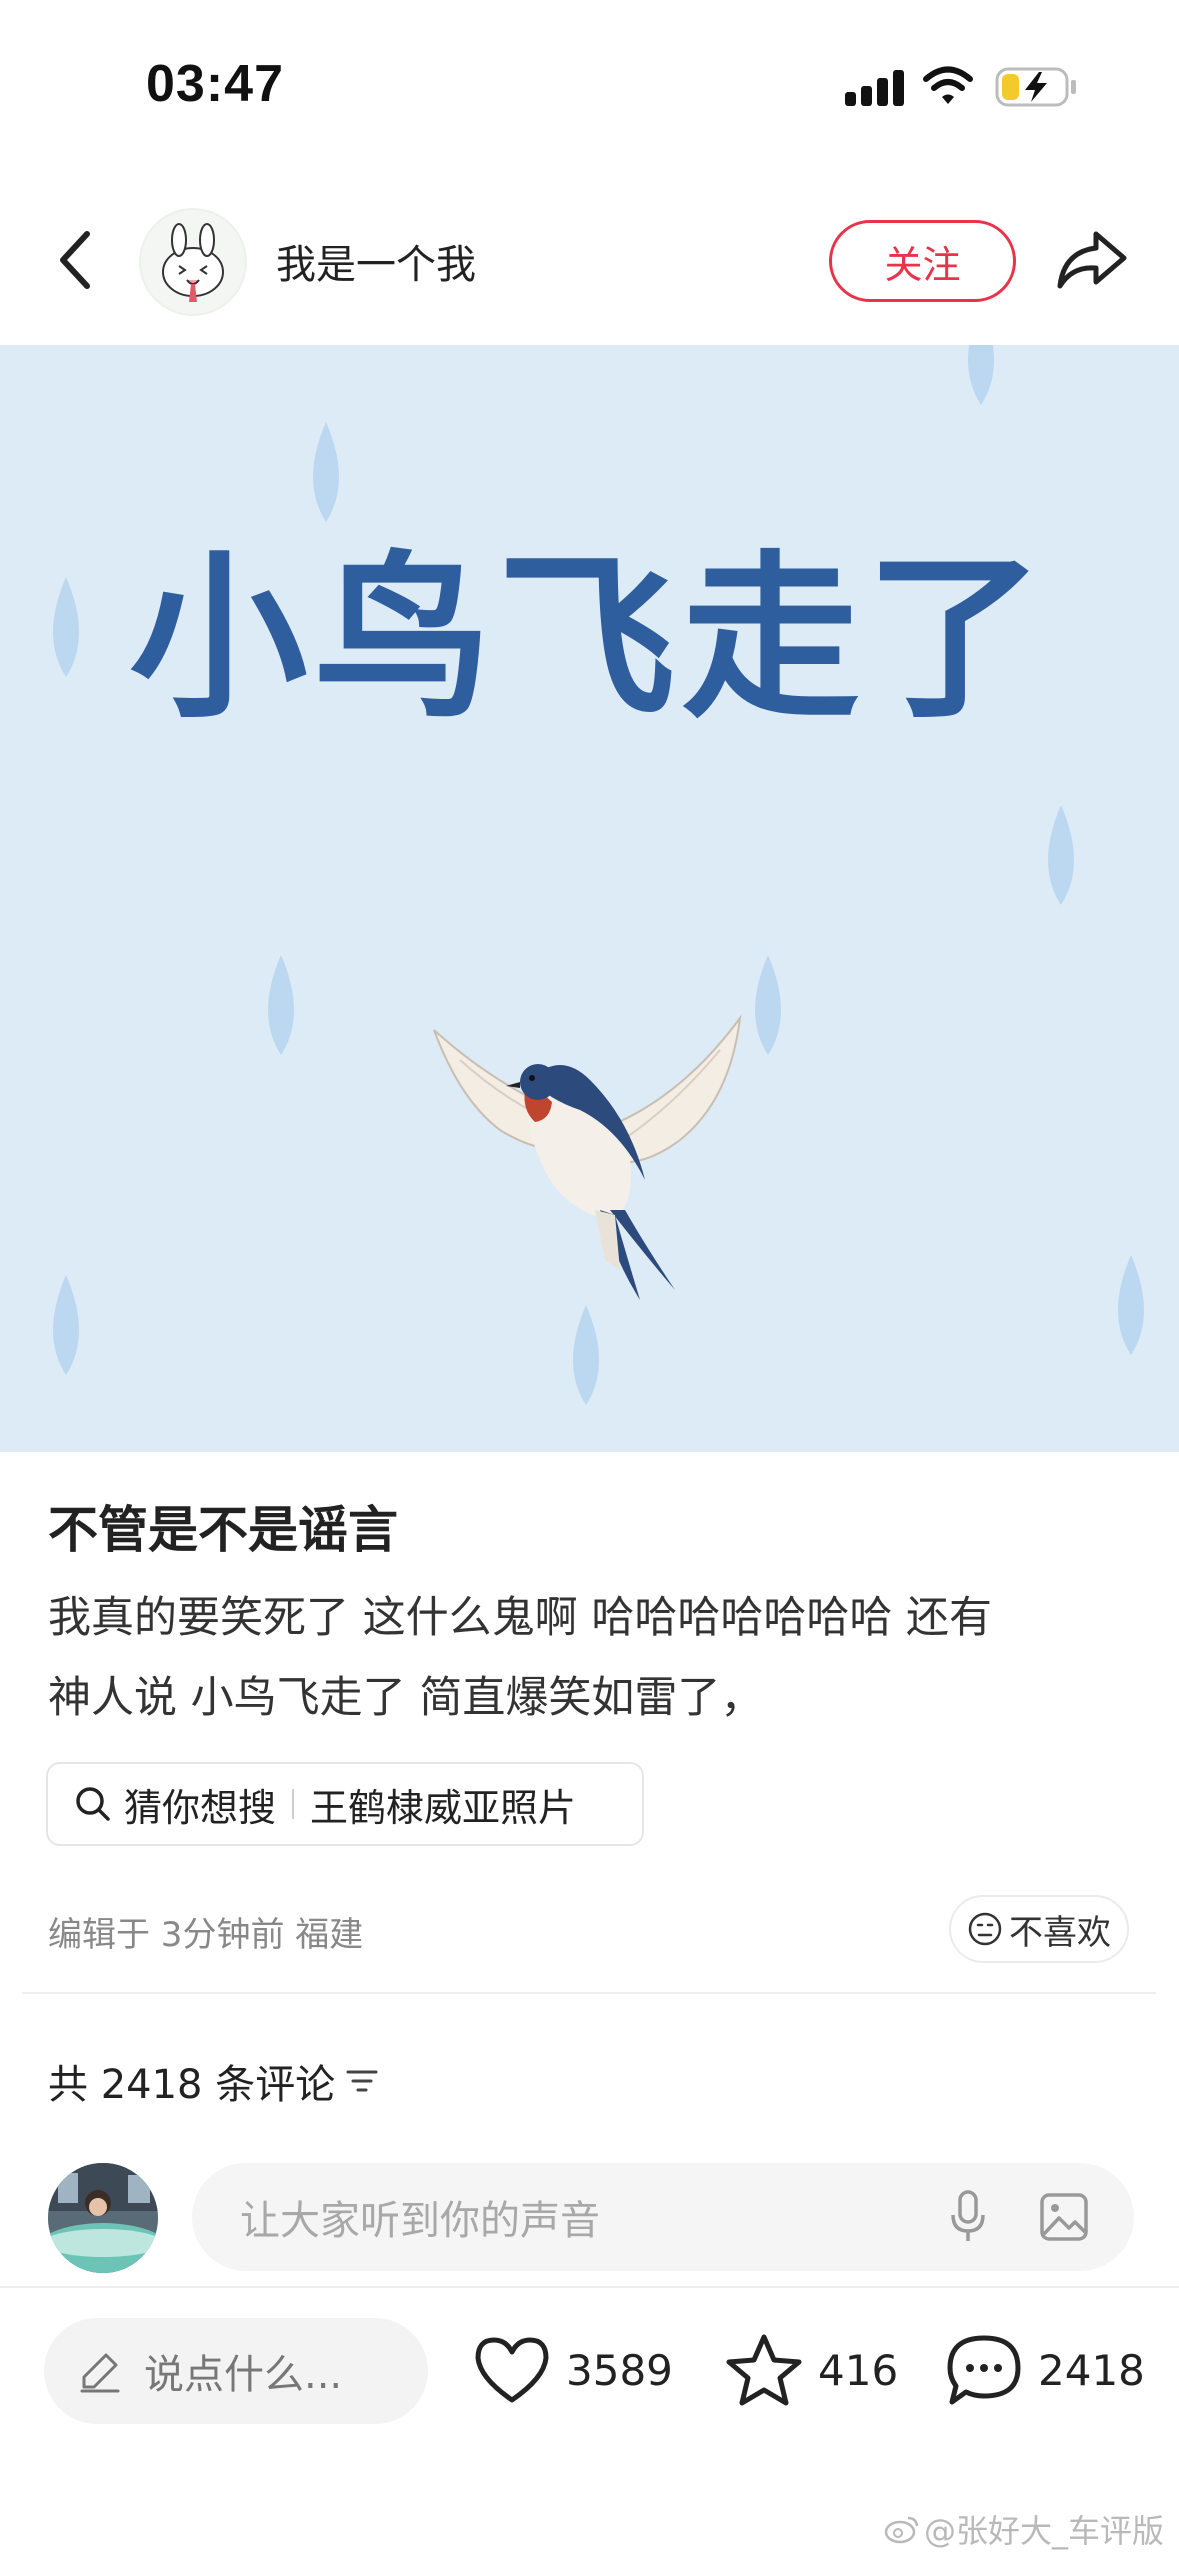 The image size is (1179, 2556). What do you see at coordinates (1044, 2531) in the screenshot?
I see `watermark-text: @张好大_车评版` at bounding box center [1044, 2531].